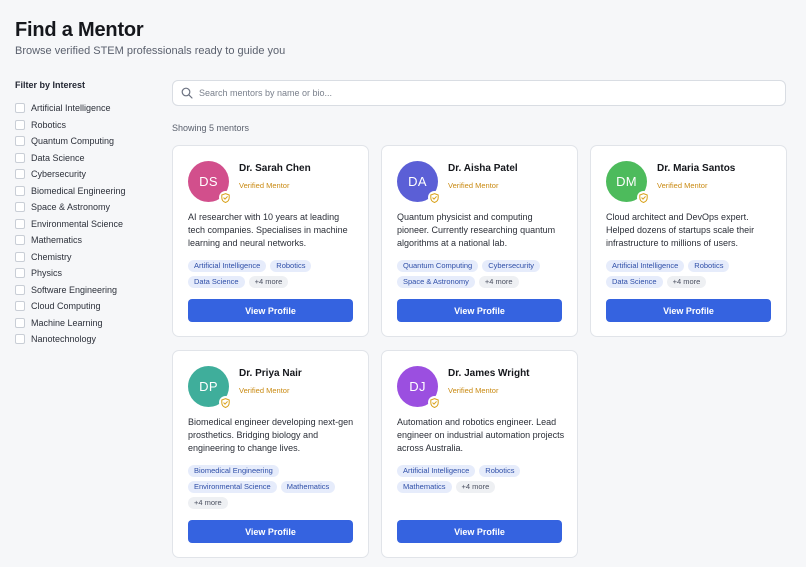  I want to click on avatar-initials: DS, so click(208, 181).